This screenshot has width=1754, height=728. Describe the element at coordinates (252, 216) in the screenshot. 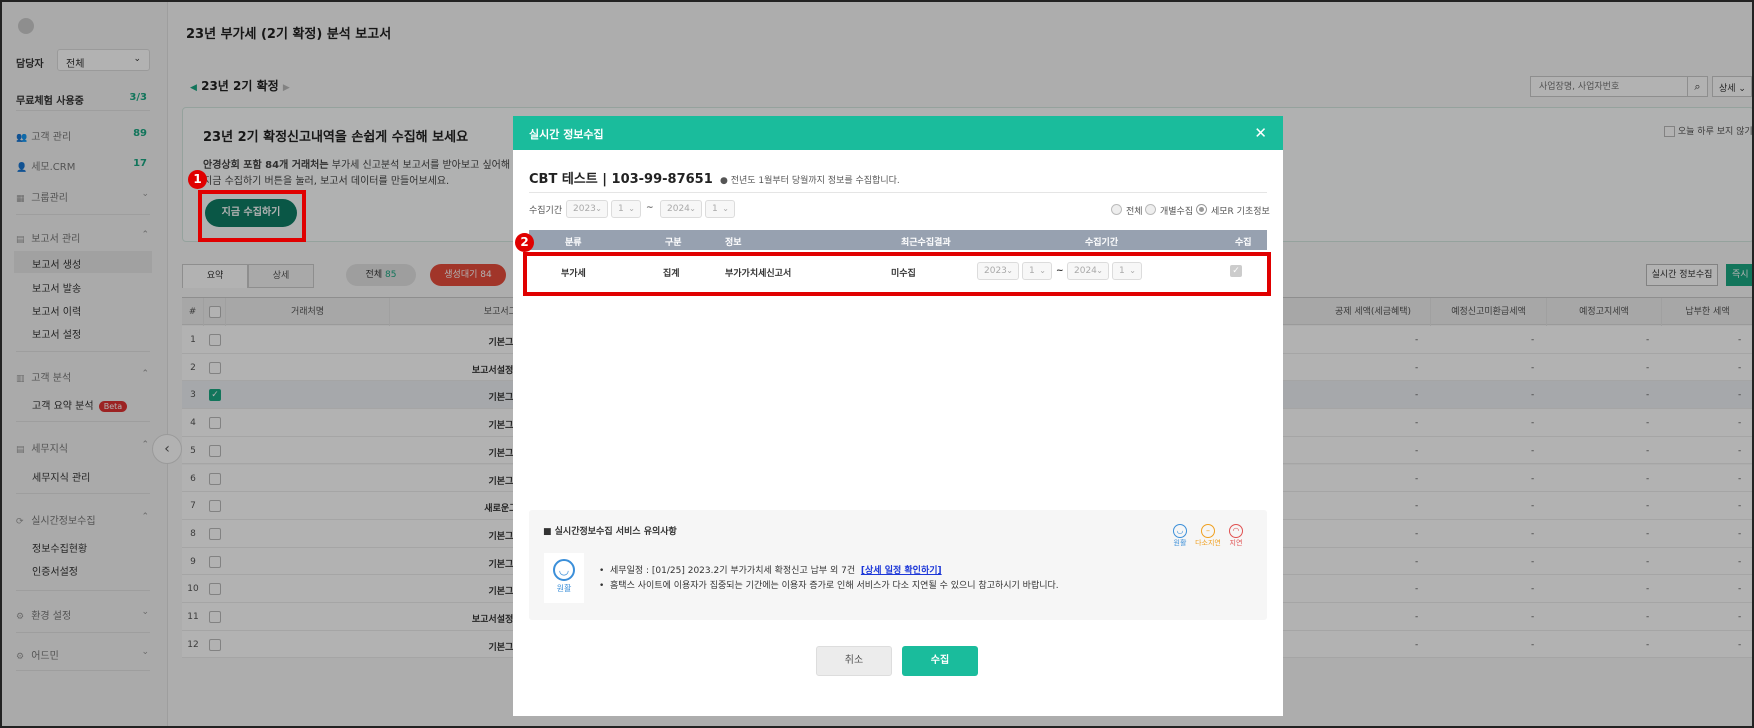

I see `highlight-collect-now` at that location.